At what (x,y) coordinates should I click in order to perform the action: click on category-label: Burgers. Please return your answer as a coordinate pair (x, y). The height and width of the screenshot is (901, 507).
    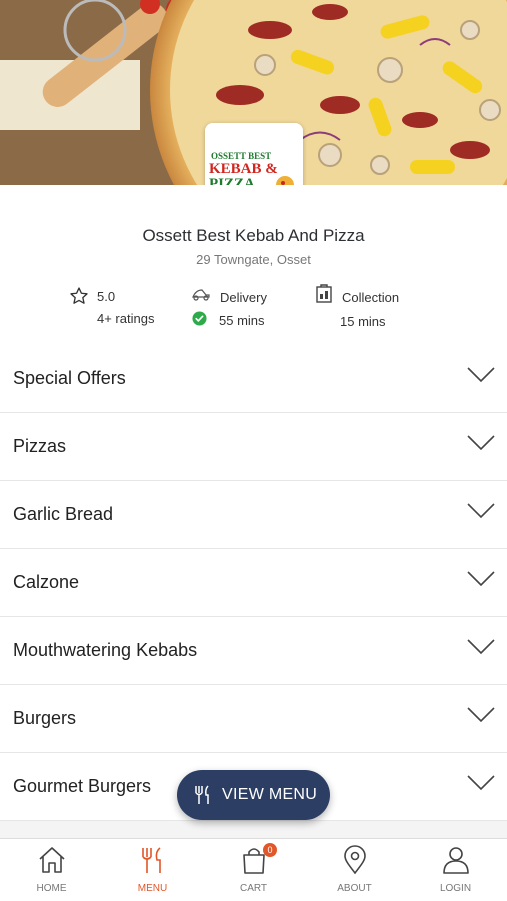
    Looking at the image, I should click on (45, 718).